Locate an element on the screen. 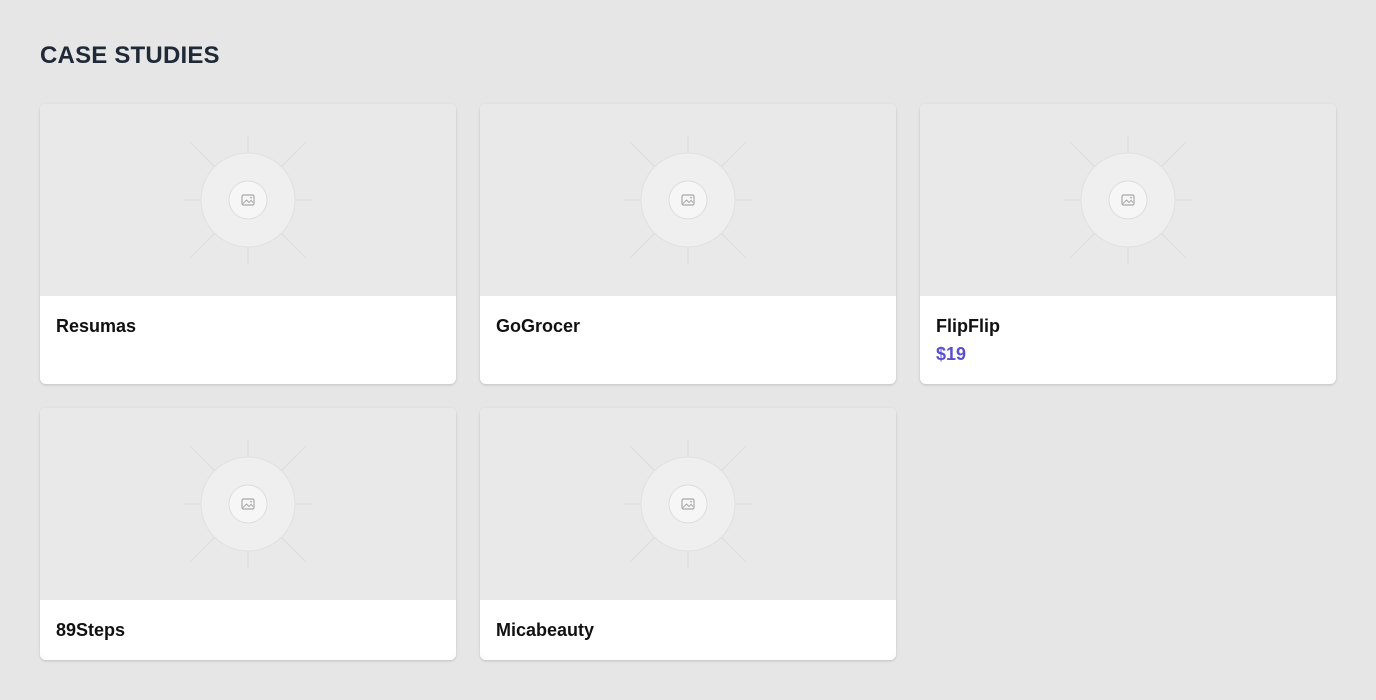 This screenshot has height=700, width=1376. card-body: FlipFlip $19 is located at coordinates (1128, 338).